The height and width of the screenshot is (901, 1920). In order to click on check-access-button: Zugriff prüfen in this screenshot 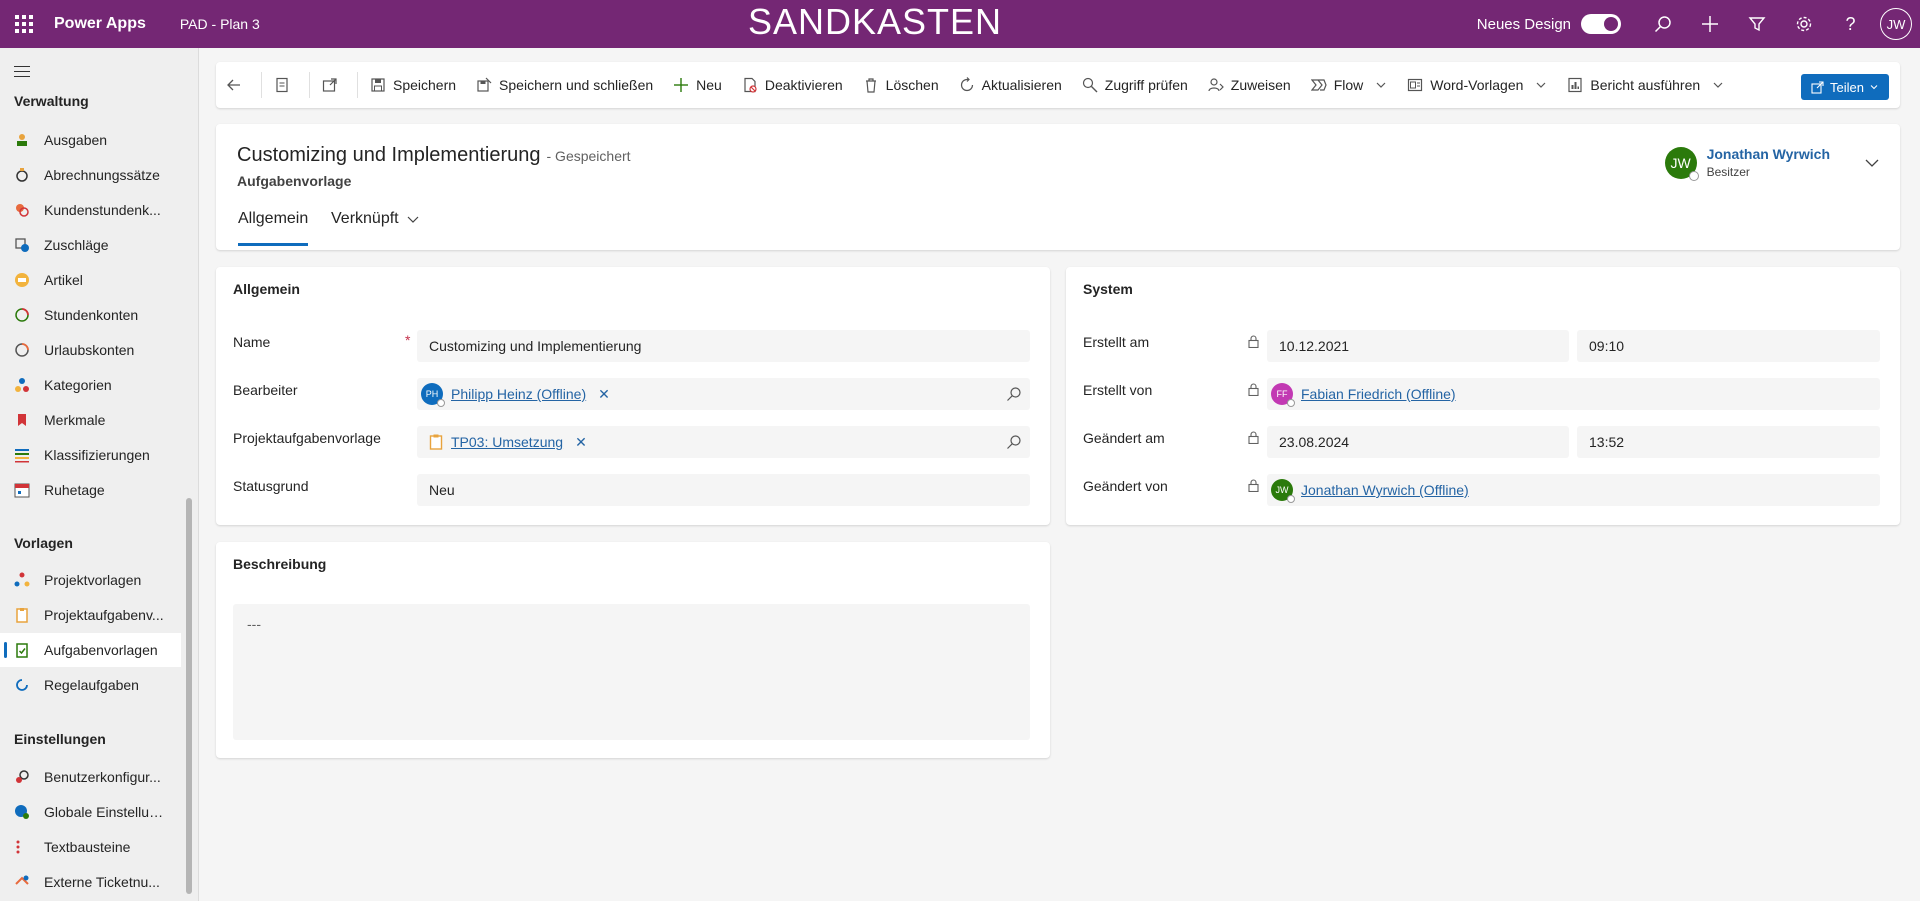, I will do `click(1135, 85)`.